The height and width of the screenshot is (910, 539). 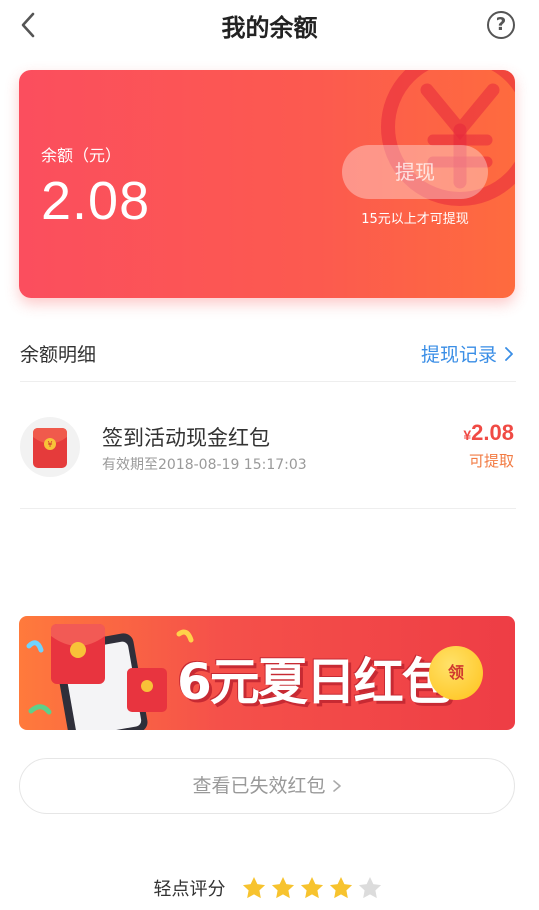 I want to click on withdraw-record-label: 提现记录, so click(x=458, y=355).